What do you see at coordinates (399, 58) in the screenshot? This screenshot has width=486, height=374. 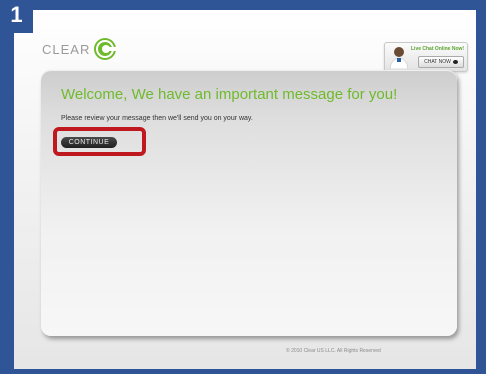 I see `agent-avatar-icon` at bounding box center [399, 58].